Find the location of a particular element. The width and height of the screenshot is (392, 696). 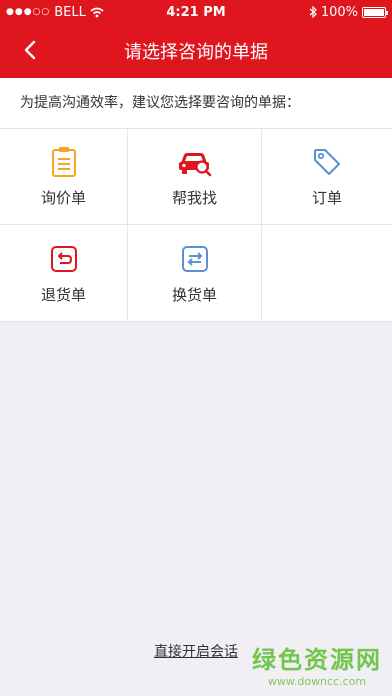

header: ●●●○○ BELL 4:21 PM 100% 请选择咨询的单据 is located at coordinates (196, 39).